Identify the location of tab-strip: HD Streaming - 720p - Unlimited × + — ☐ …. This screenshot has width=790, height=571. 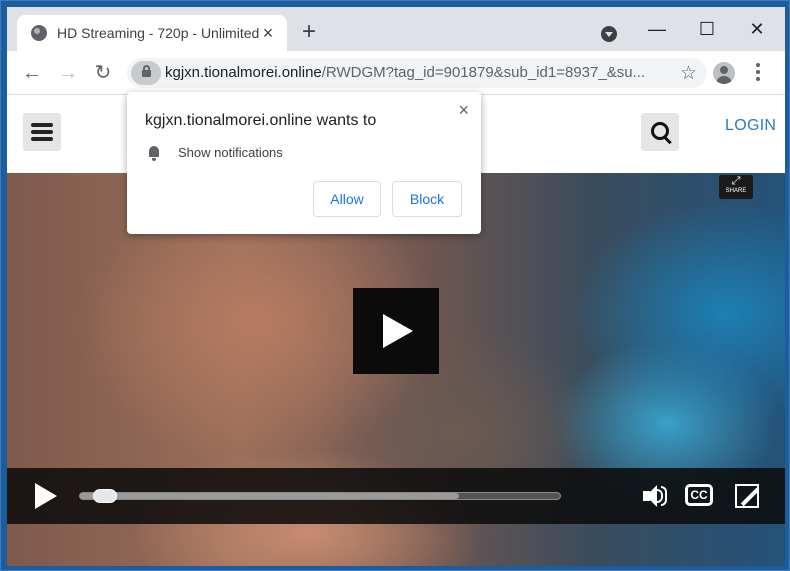
(396, 29).